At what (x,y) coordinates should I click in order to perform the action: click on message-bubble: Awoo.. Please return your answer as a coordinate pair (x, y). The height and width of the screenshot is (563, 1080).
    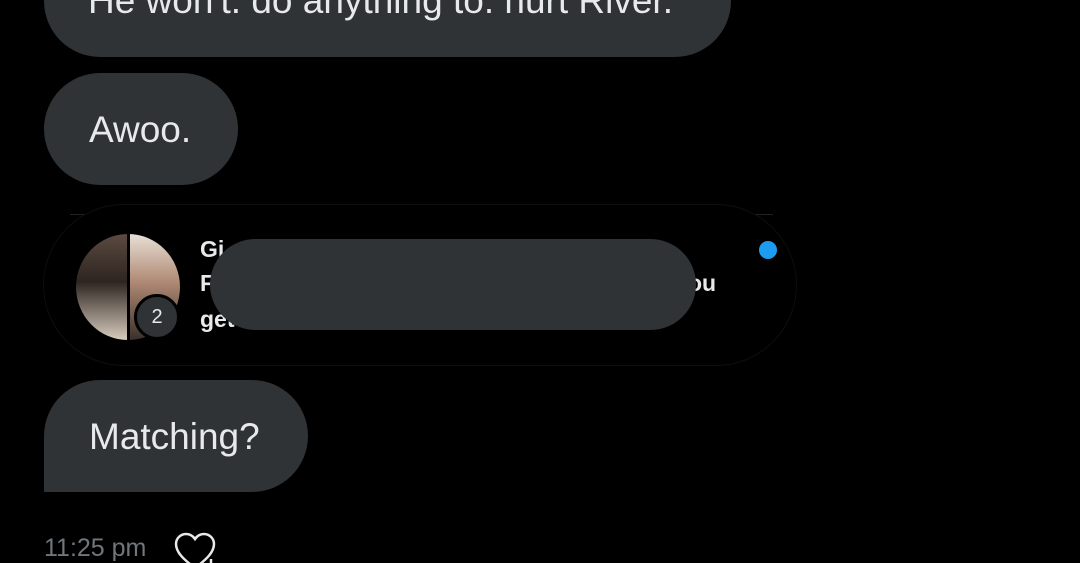
    Looking at the image, I should click on (141, 129).